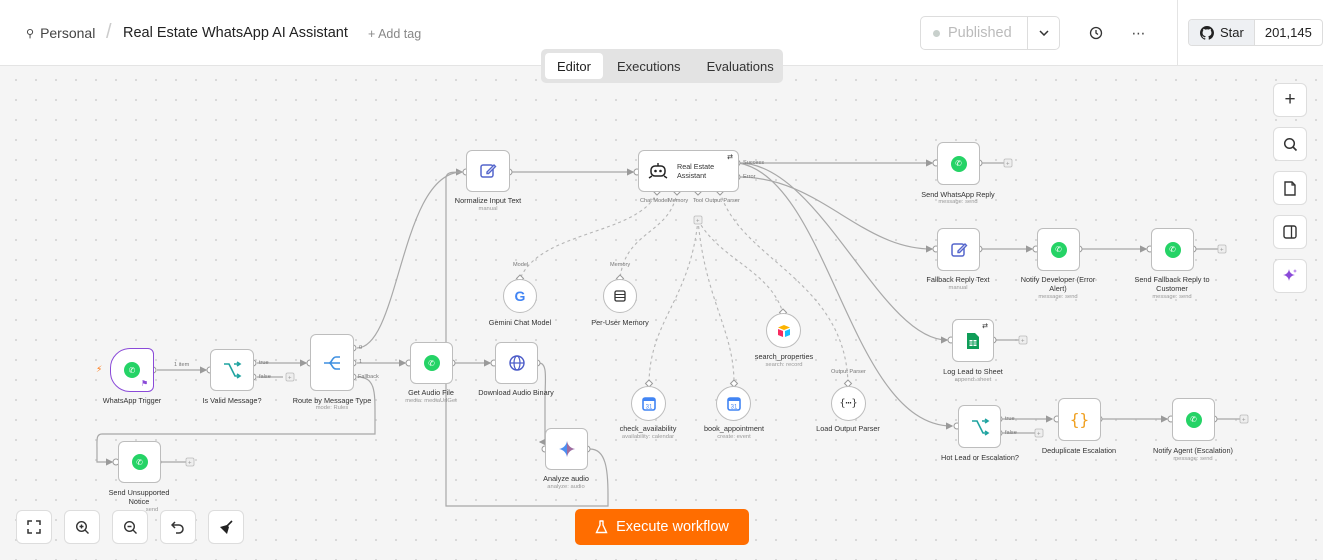 The width and height of the screenshot is (1323, 560). I want to click on edge-label-route-1: 1, so click(361, 362).